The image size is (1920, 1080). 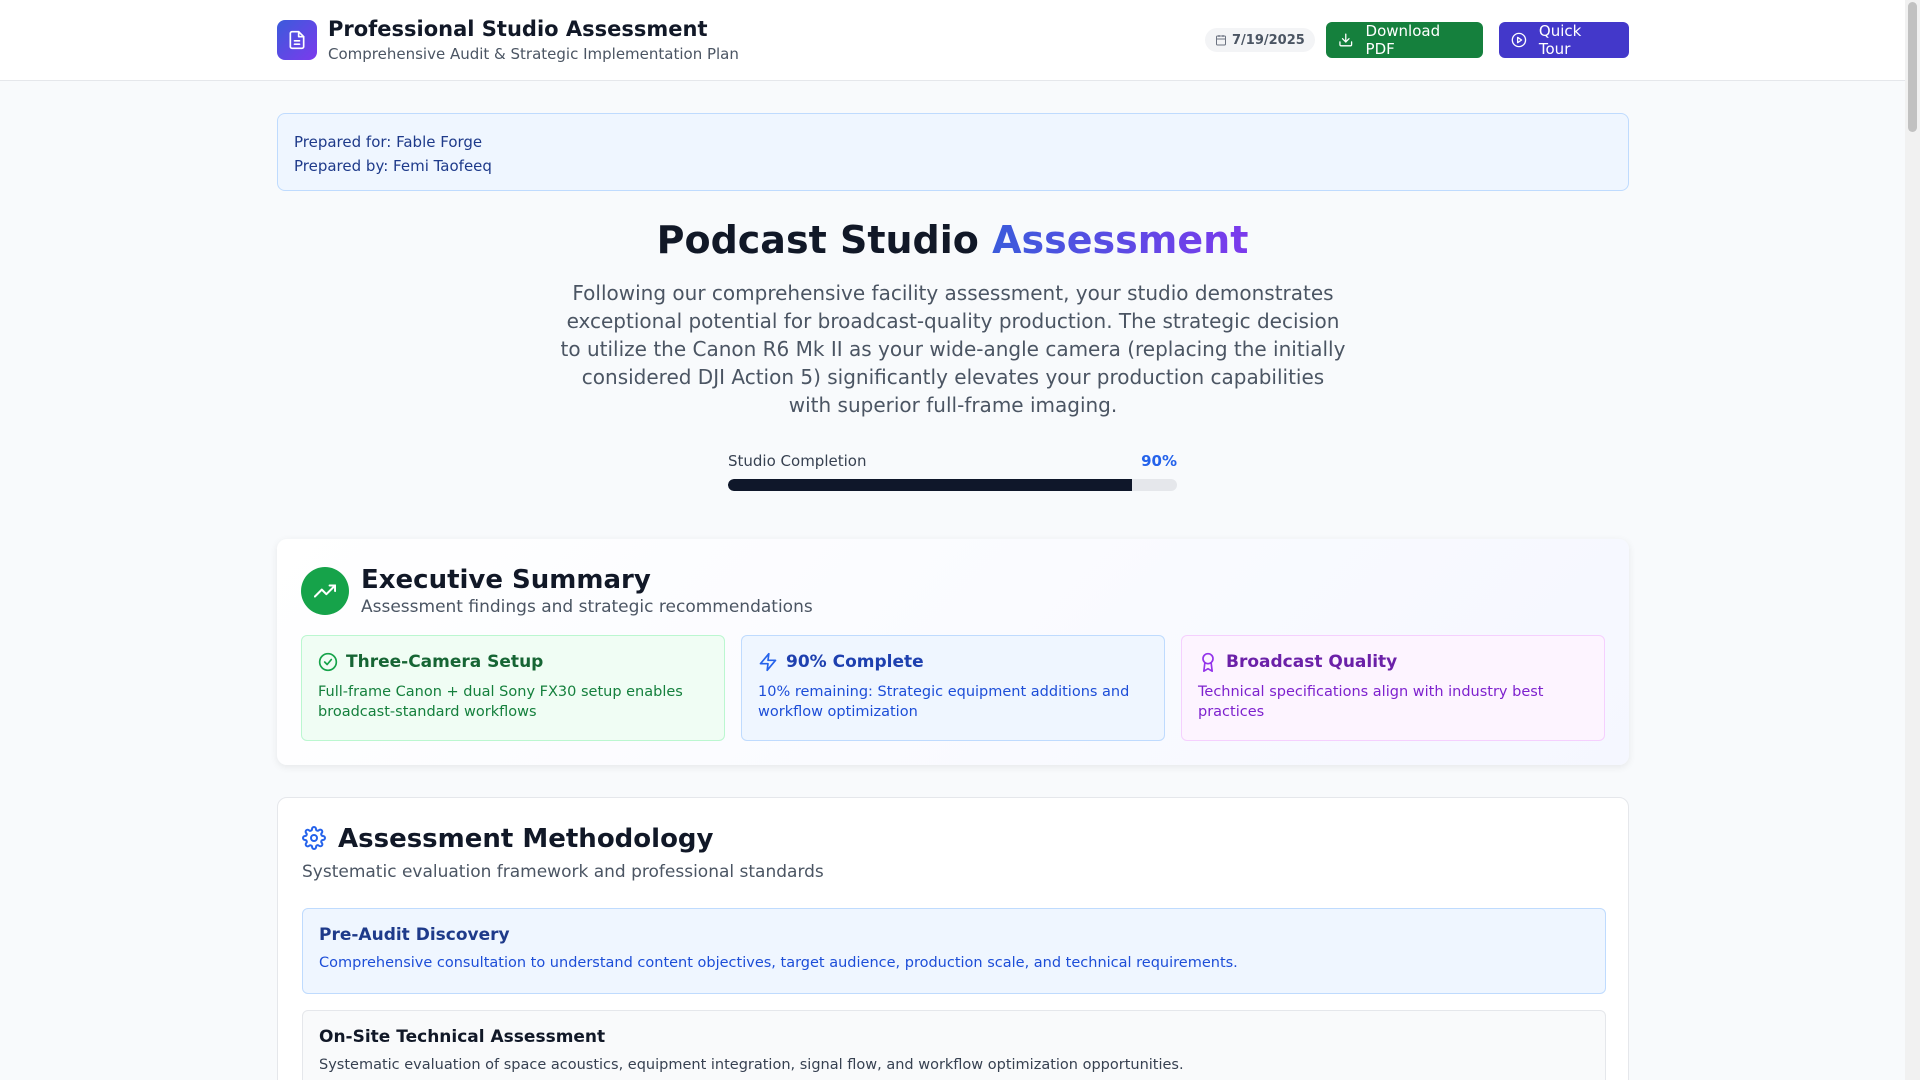 What do you see at coordinates (1519, 40) in the screenshot?
I see `play-circle-icon` at bounding box center [1519, 40].